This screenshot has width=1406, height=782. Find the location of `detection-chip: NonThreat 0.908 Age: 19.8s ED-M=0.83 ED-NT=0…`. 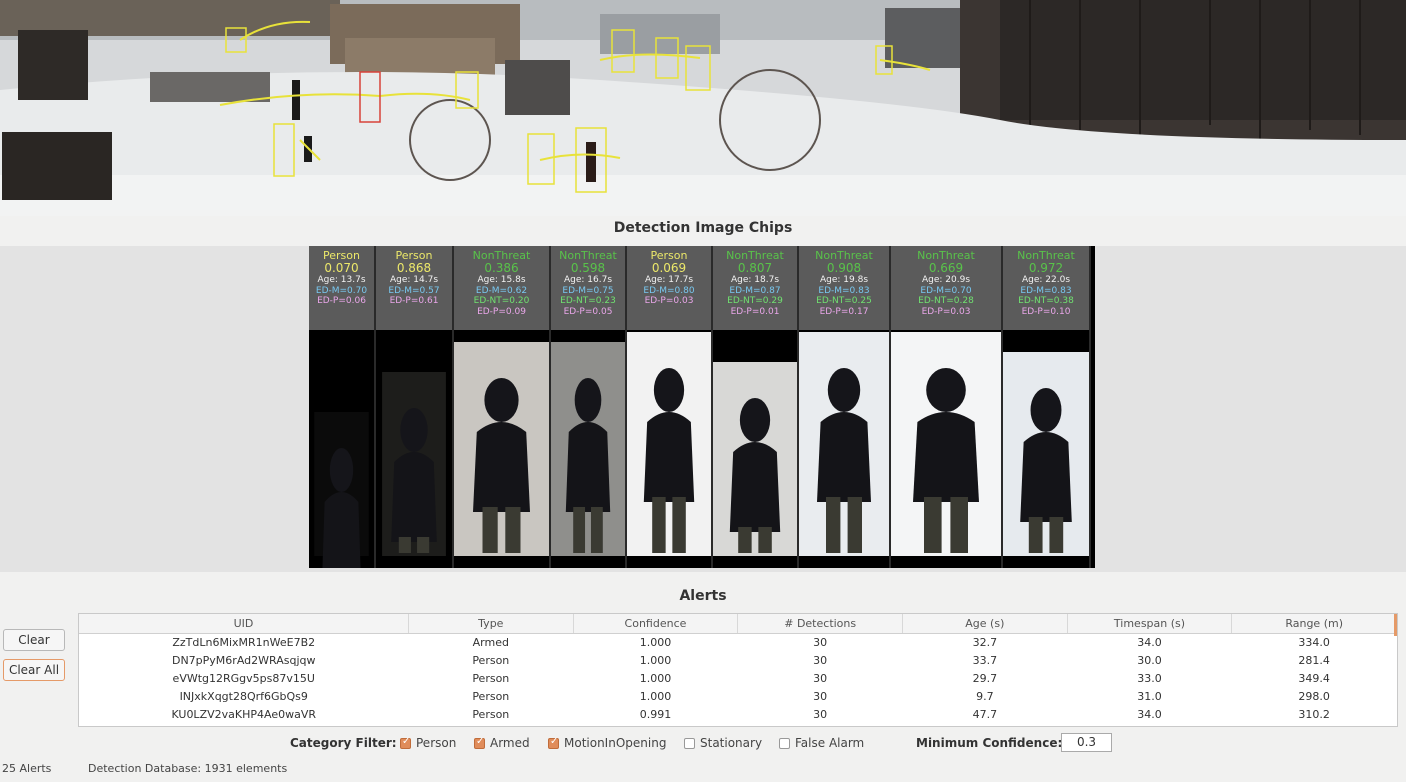

detection-chip: NonThreat 0.908 Age: 19.8s ED-M=0.83 ED-NT=0… is located at coordinates (845, 407).